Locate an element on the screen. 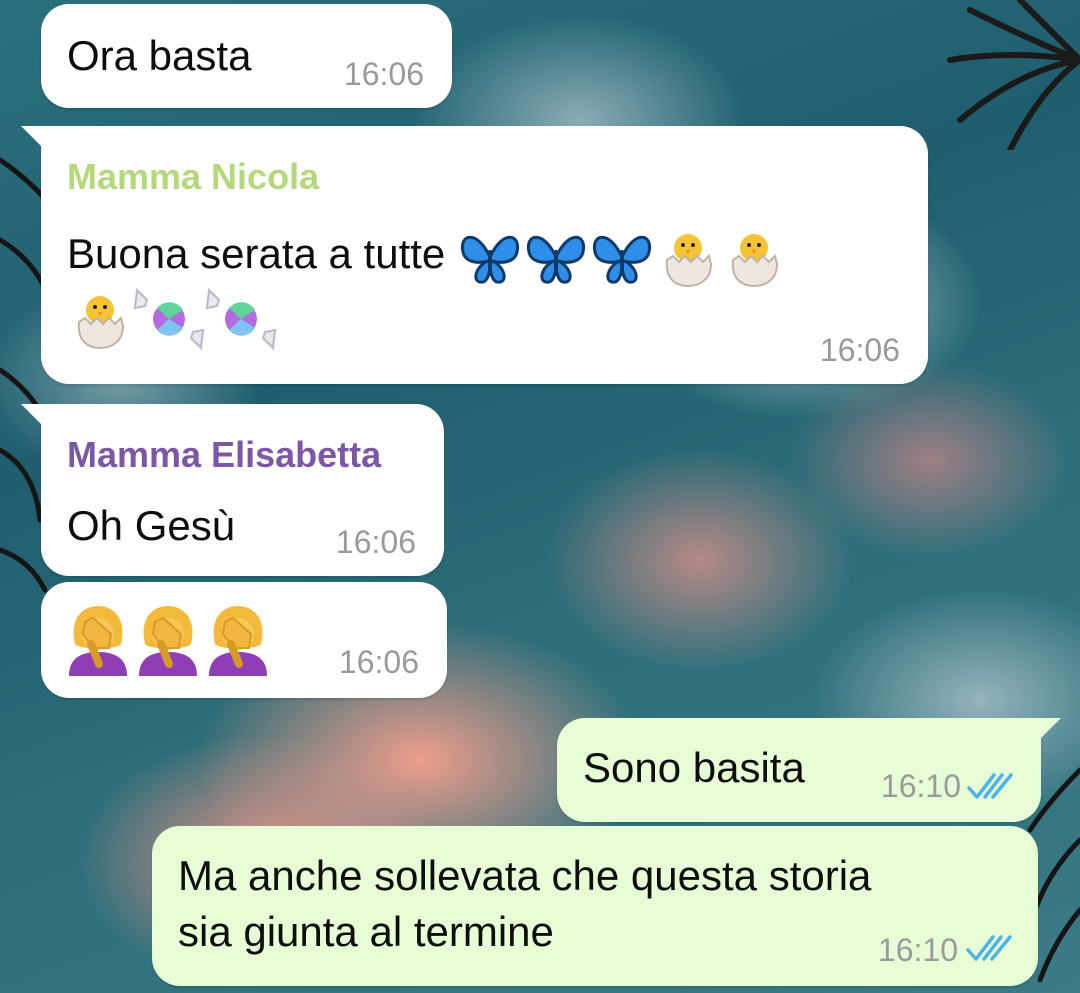  message-bubble-incoming: 16:06 is located at coordinates (244, 640).